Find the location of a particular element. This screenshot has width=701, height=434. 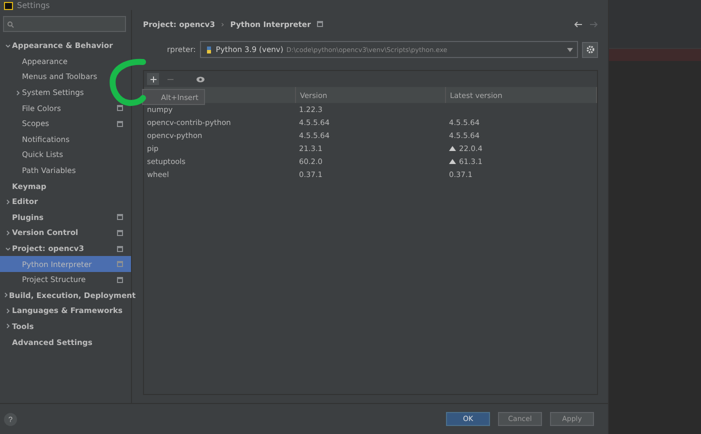

search-icon is located at coordinates (10, 24).